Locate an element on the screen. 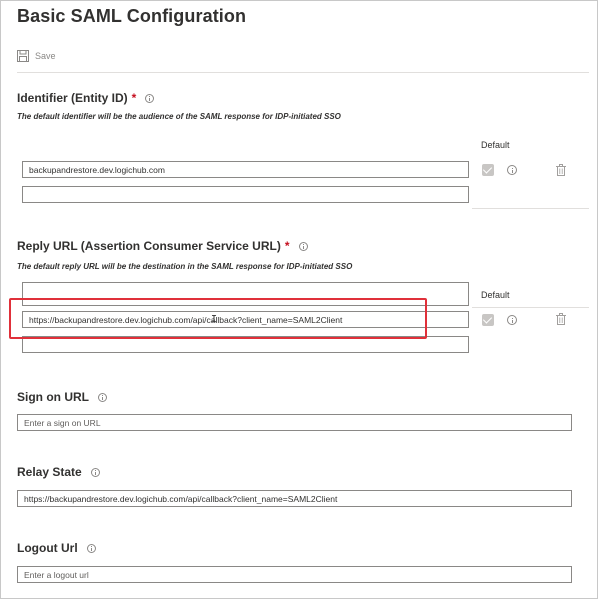  relay-state-section-title: Relay State is located at coordinates (58, 472).